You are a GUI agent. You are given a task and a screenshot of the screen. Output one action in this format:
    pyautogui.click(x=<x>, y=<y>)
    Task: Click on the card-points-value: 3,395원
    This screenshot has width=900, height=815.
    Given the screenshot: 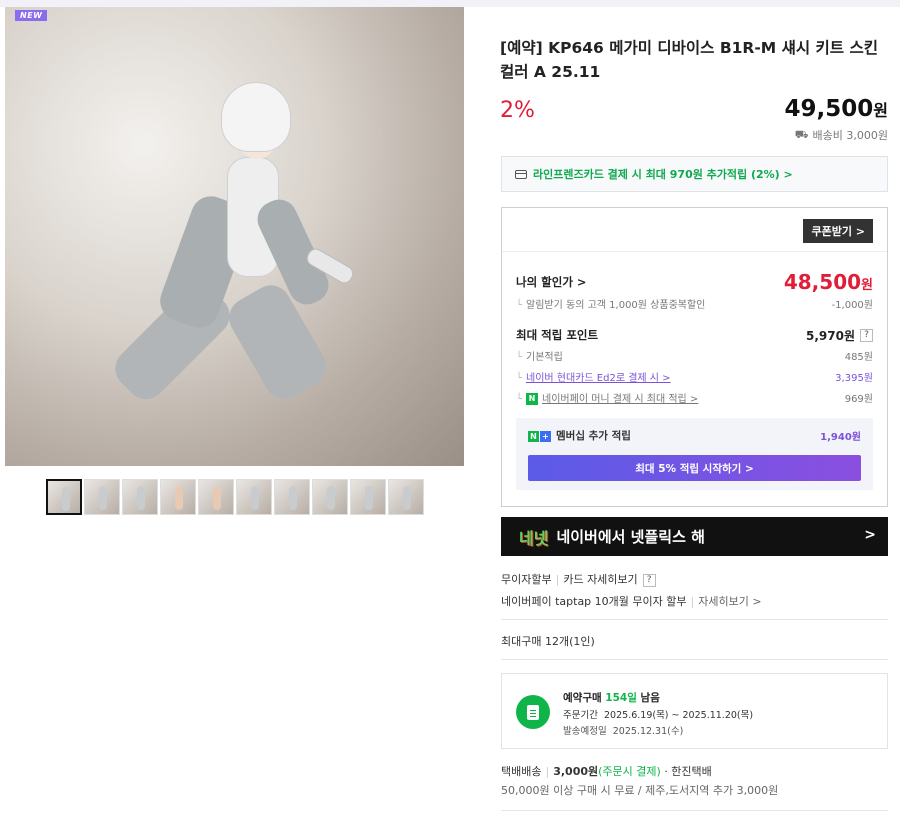 What is the action you would take?
    pyautogui.click(x=854, y=378)
    